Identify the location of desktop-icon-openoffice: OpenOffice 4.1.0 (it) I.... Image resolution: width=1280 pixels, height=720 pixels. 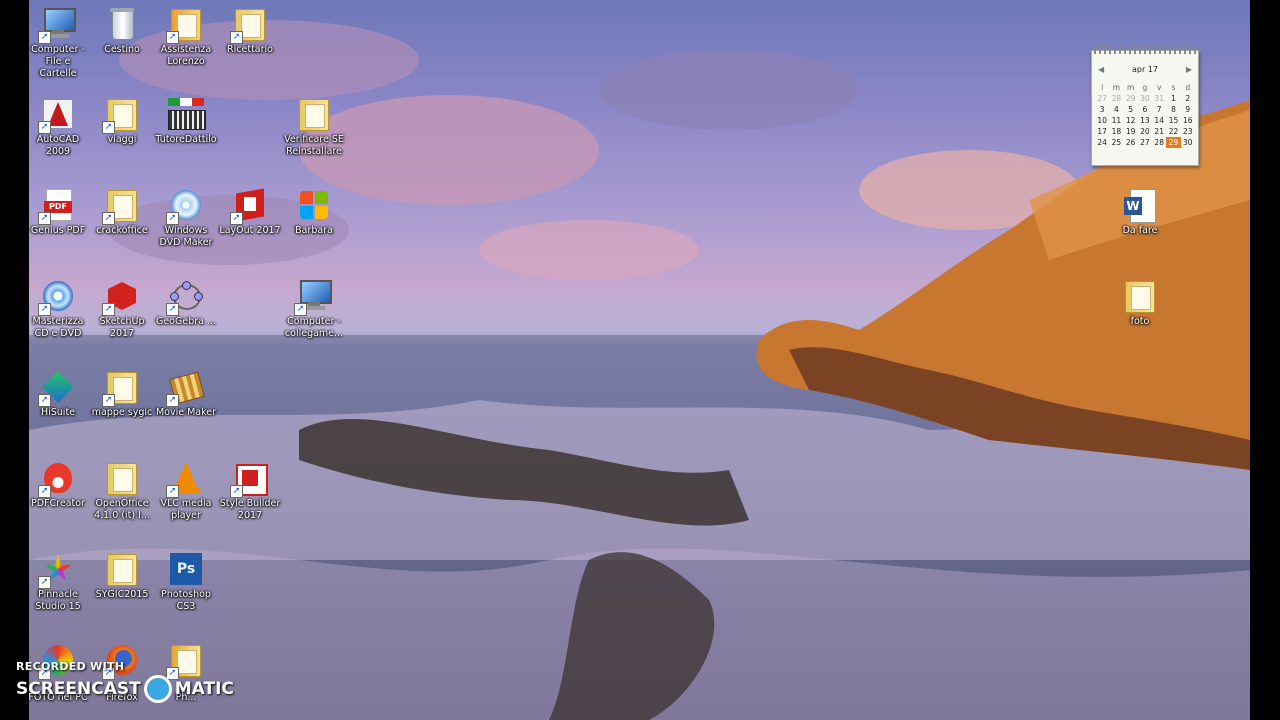
(122, 498).